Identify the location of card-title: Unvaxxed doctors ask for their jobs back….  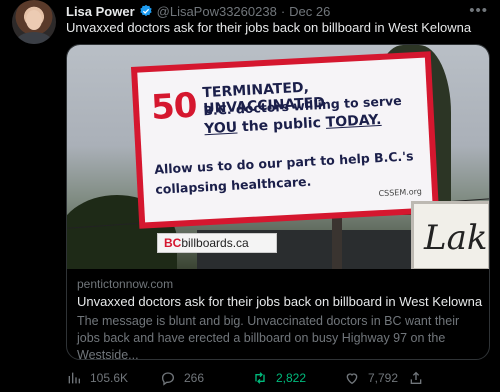
(280, 301).